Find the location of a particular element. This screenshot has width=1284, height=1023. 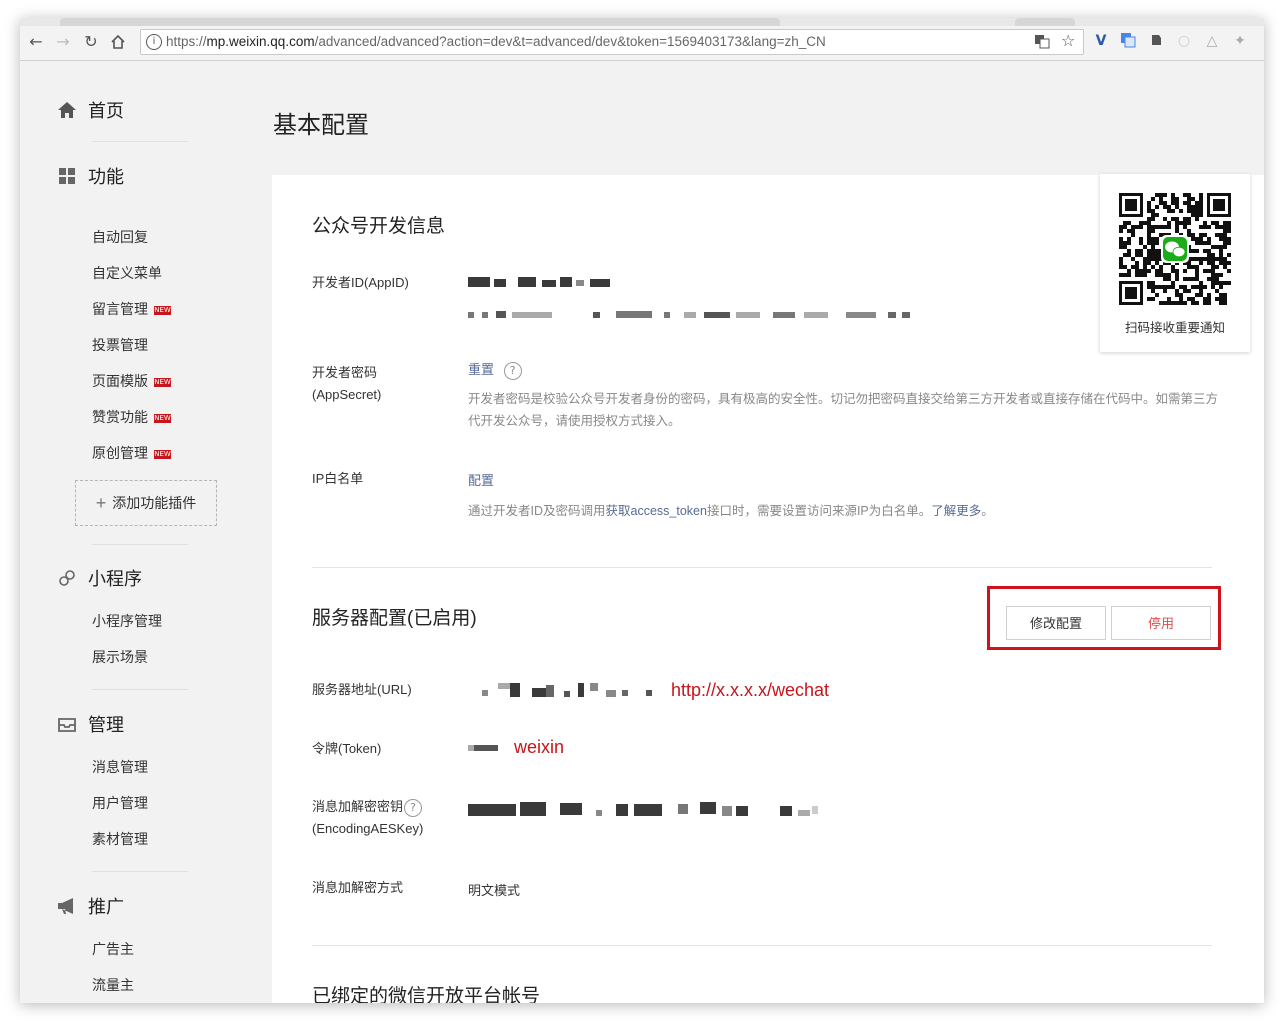

mini-program-icon is located at coordinates (67, 578).